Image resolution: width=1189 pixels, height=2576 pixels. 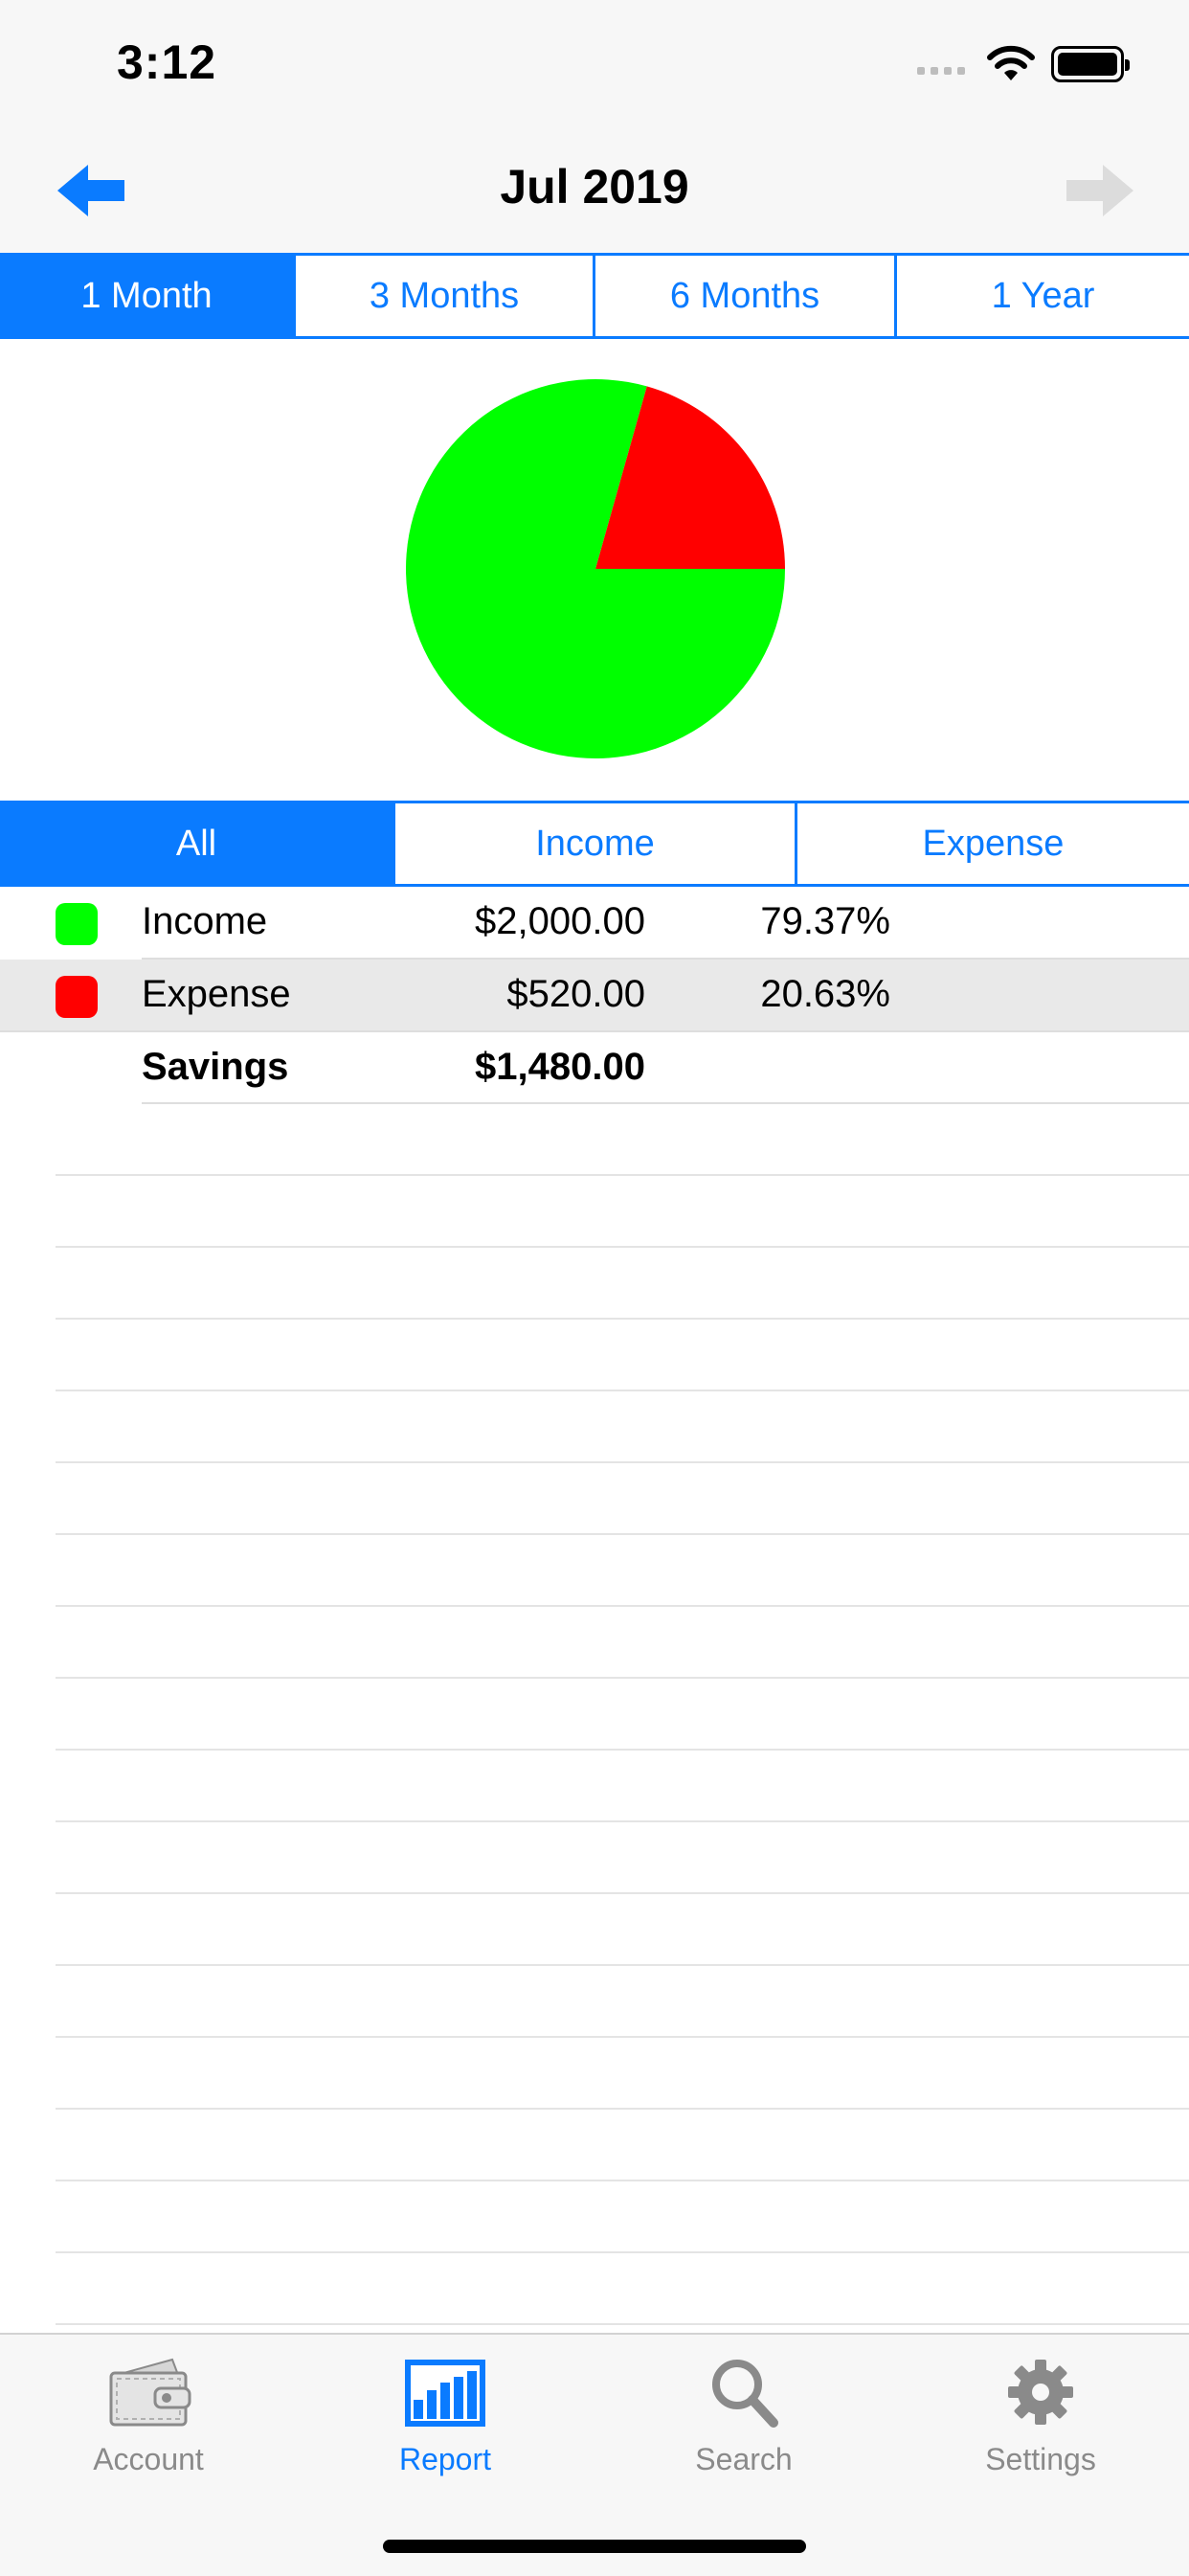 I want to click on tab-label: Settings, so click(x=1040, y=2459).